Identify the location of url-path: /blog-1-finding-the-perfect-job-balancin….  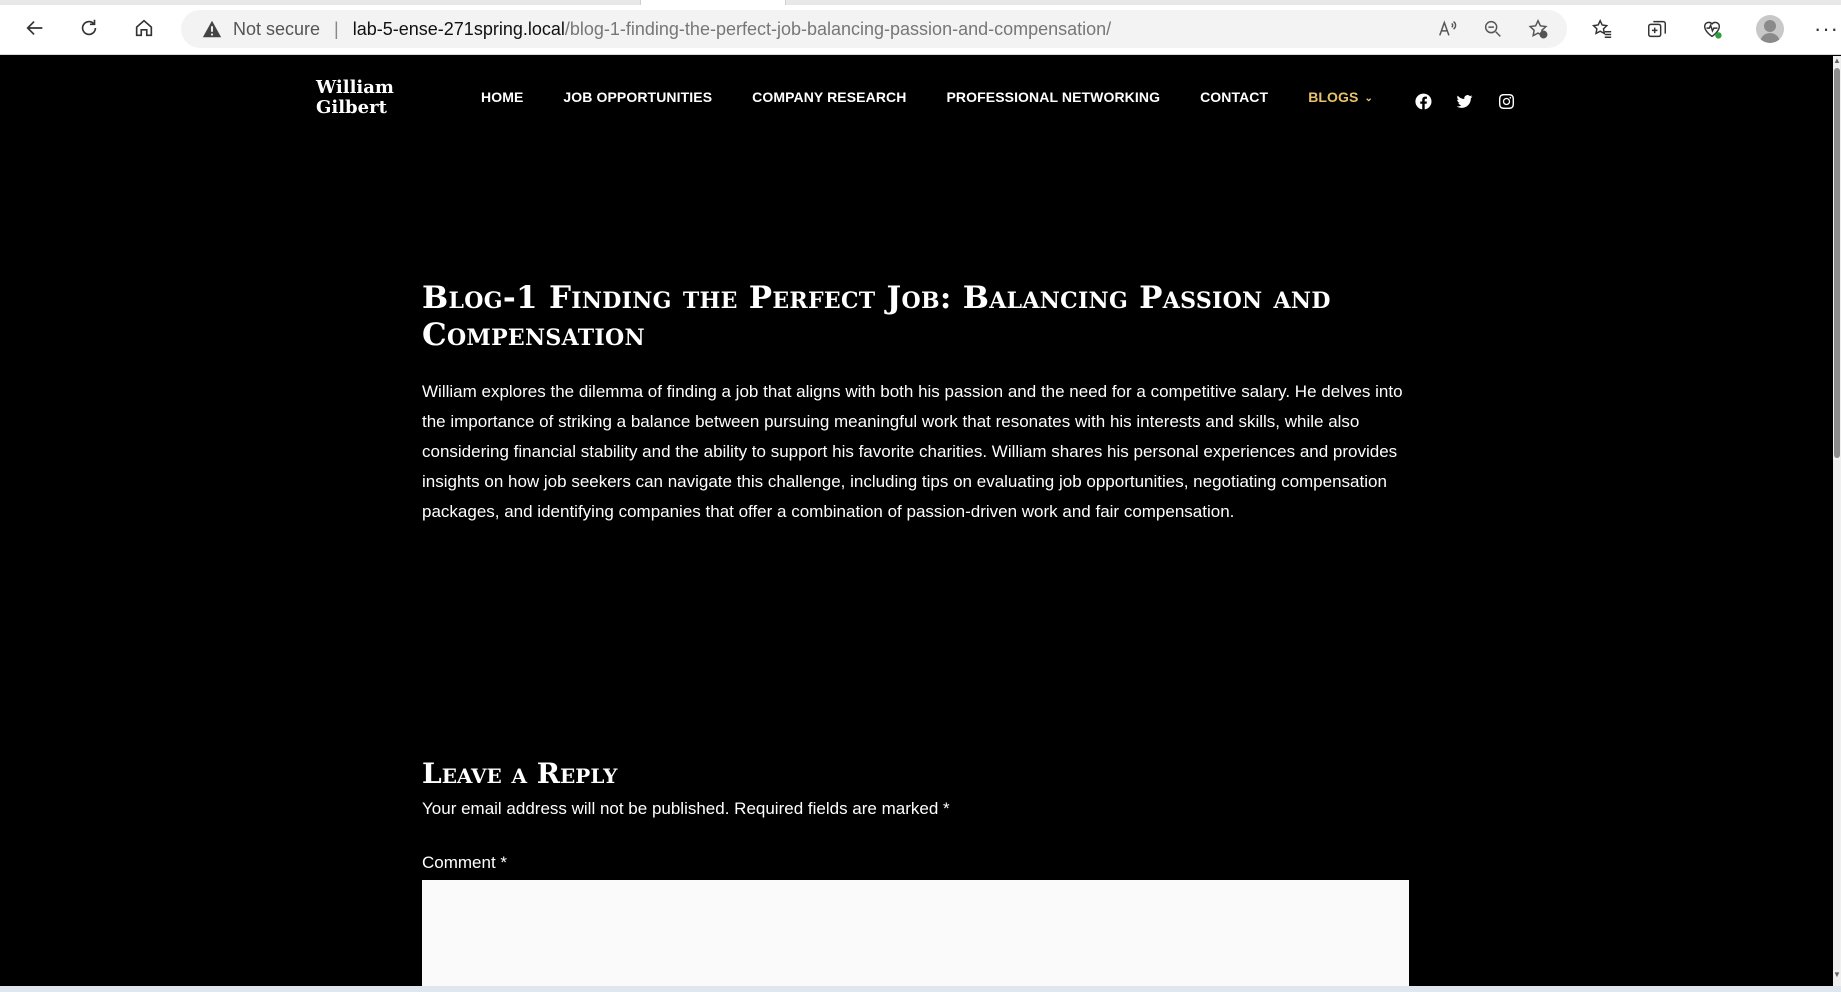
(838, 29).